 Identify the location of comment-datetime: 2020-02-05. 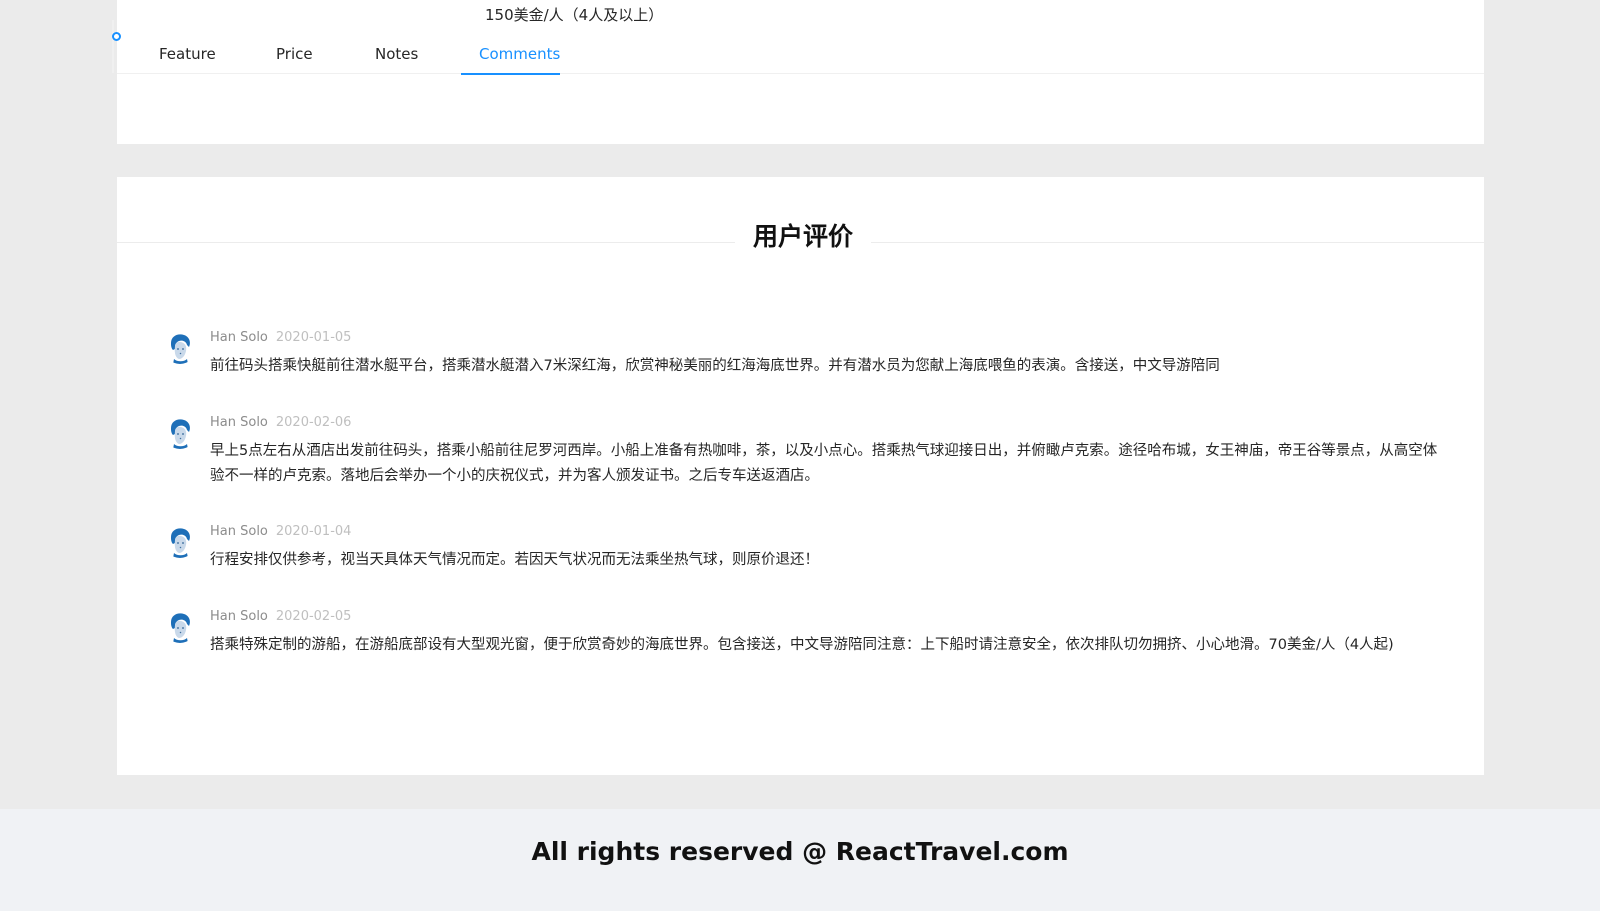
(313, 616).